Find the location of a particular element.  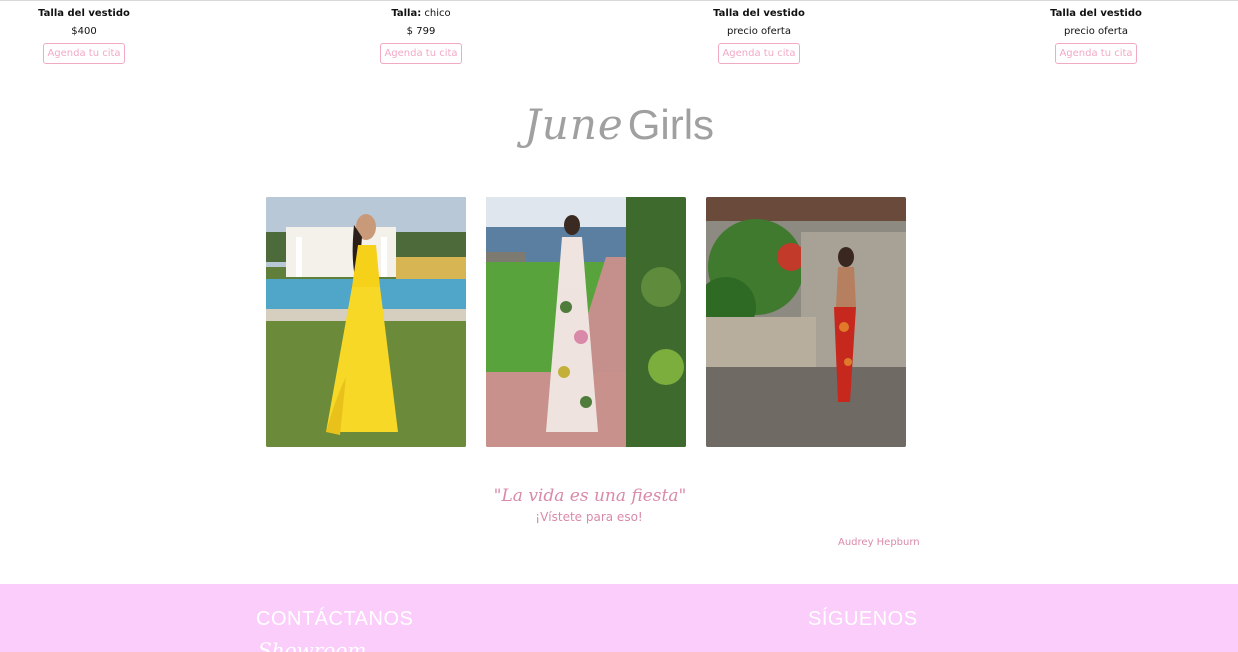

footer-follow-heading: SÍGUENOS is located at coordinates (863, 619).